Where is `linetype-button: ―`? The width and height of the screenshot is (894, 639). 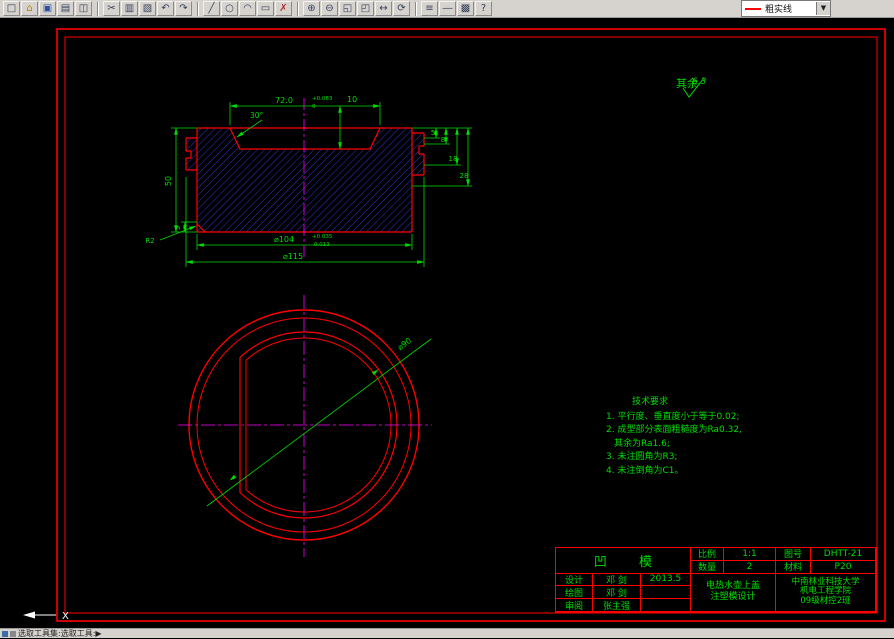 linetype-button: ― is located at coordinates (447, 8).